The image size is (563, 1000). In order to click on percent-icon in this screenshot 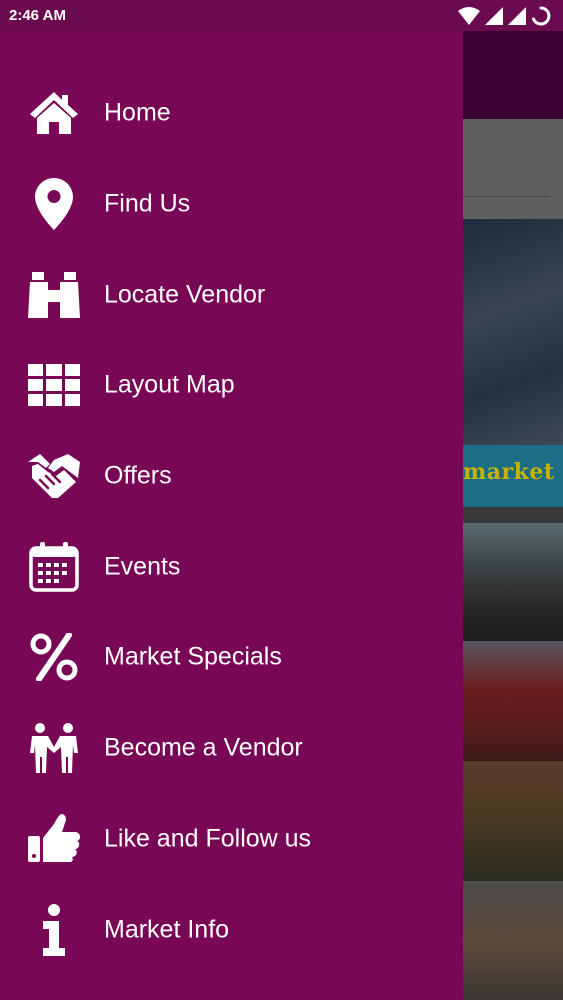, I will do `click(54, 657)`.